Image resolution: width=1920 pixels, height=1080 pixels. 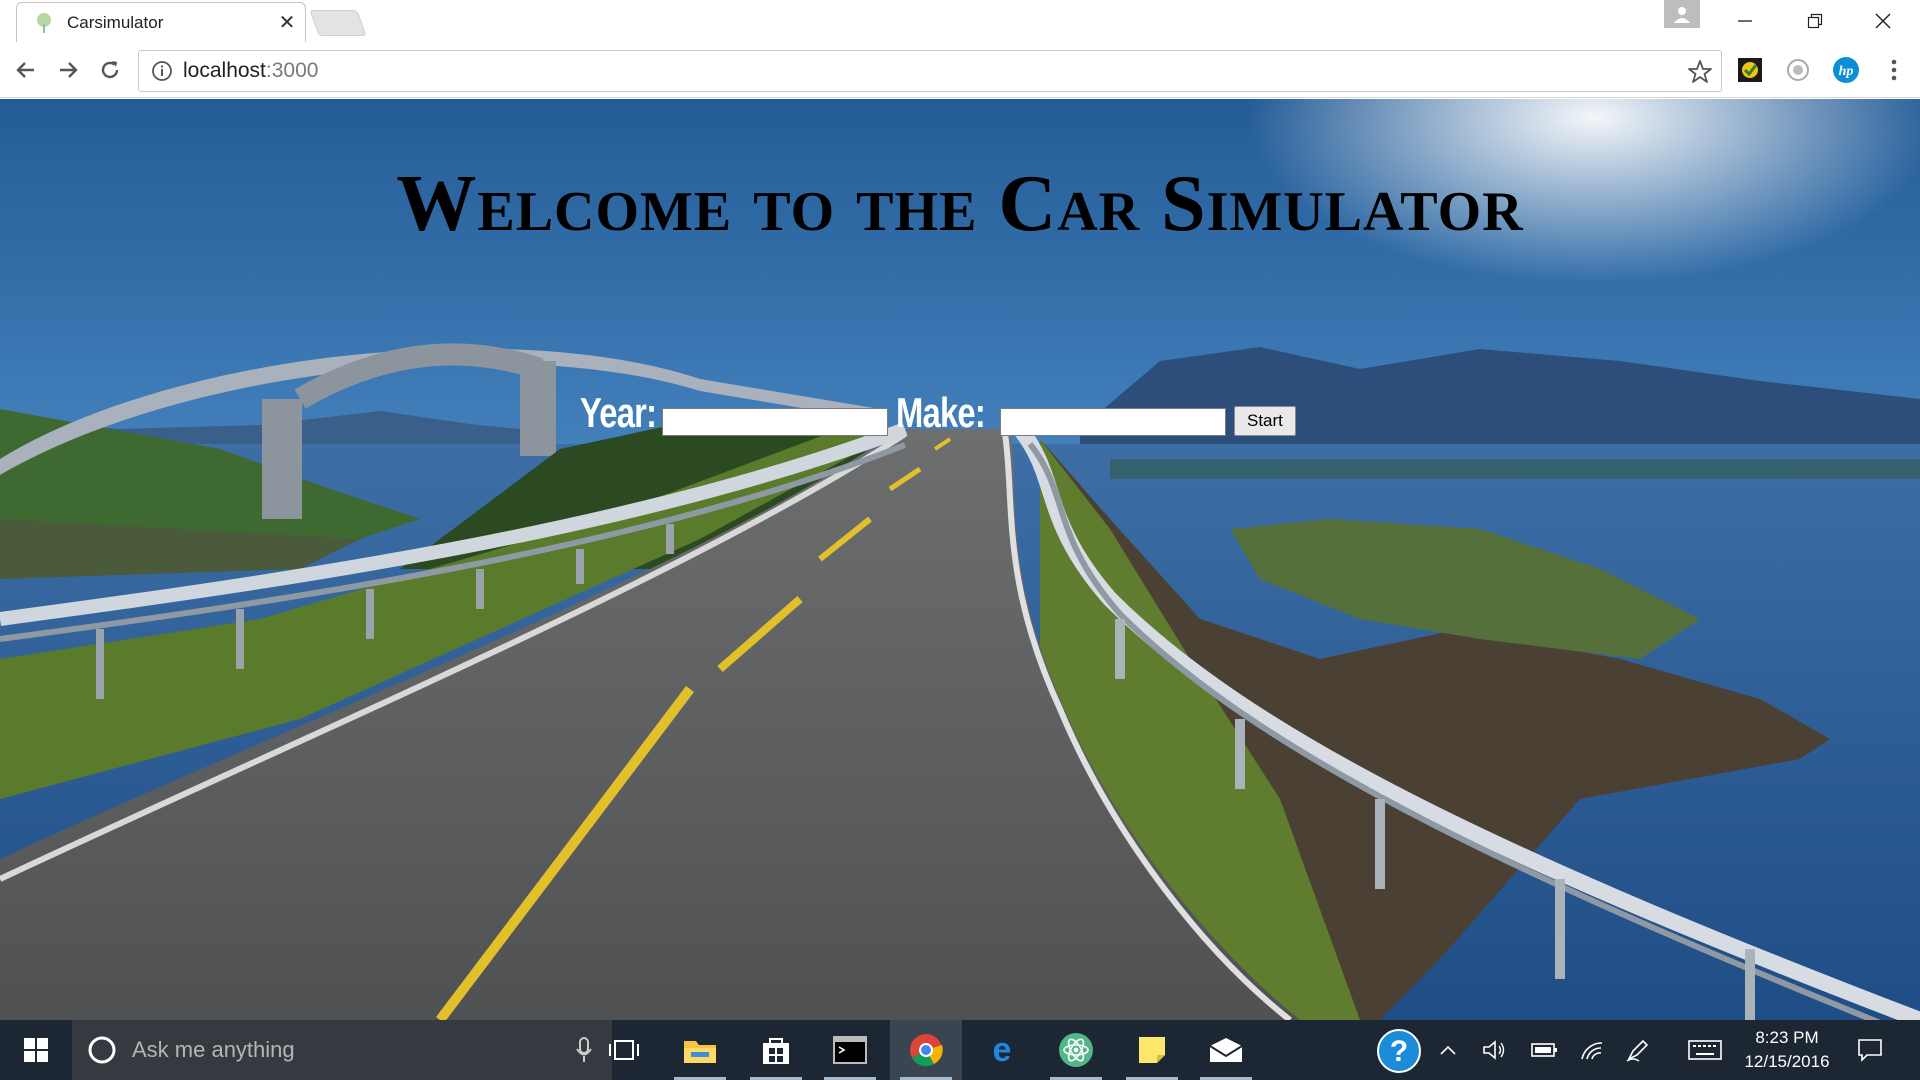 What do you see at coordinates (776, 1050) in the screenshot?
I see `store-icon` at bounding box center [776, 1050].